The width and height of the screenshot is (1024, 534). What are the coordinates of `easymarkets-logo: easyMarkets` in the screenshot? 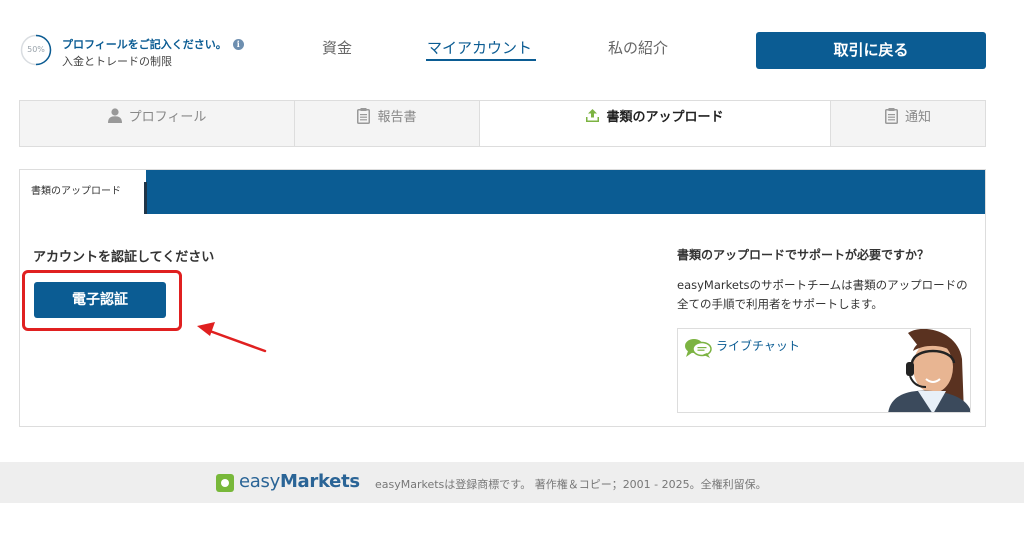 It's located at (299, 481).